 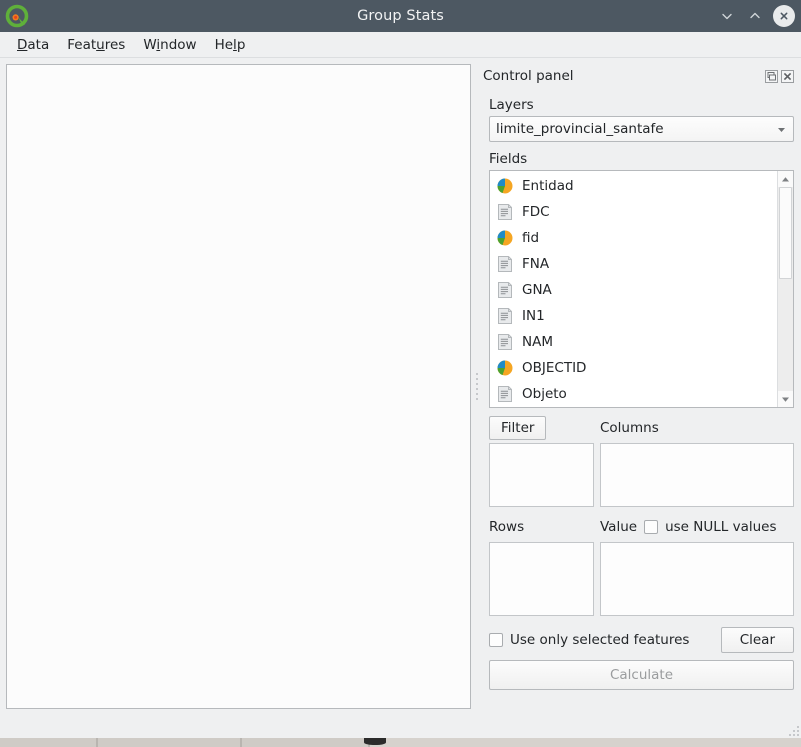 I want to click on scroll-up-arrow-icon, so click(x=785, y=178).